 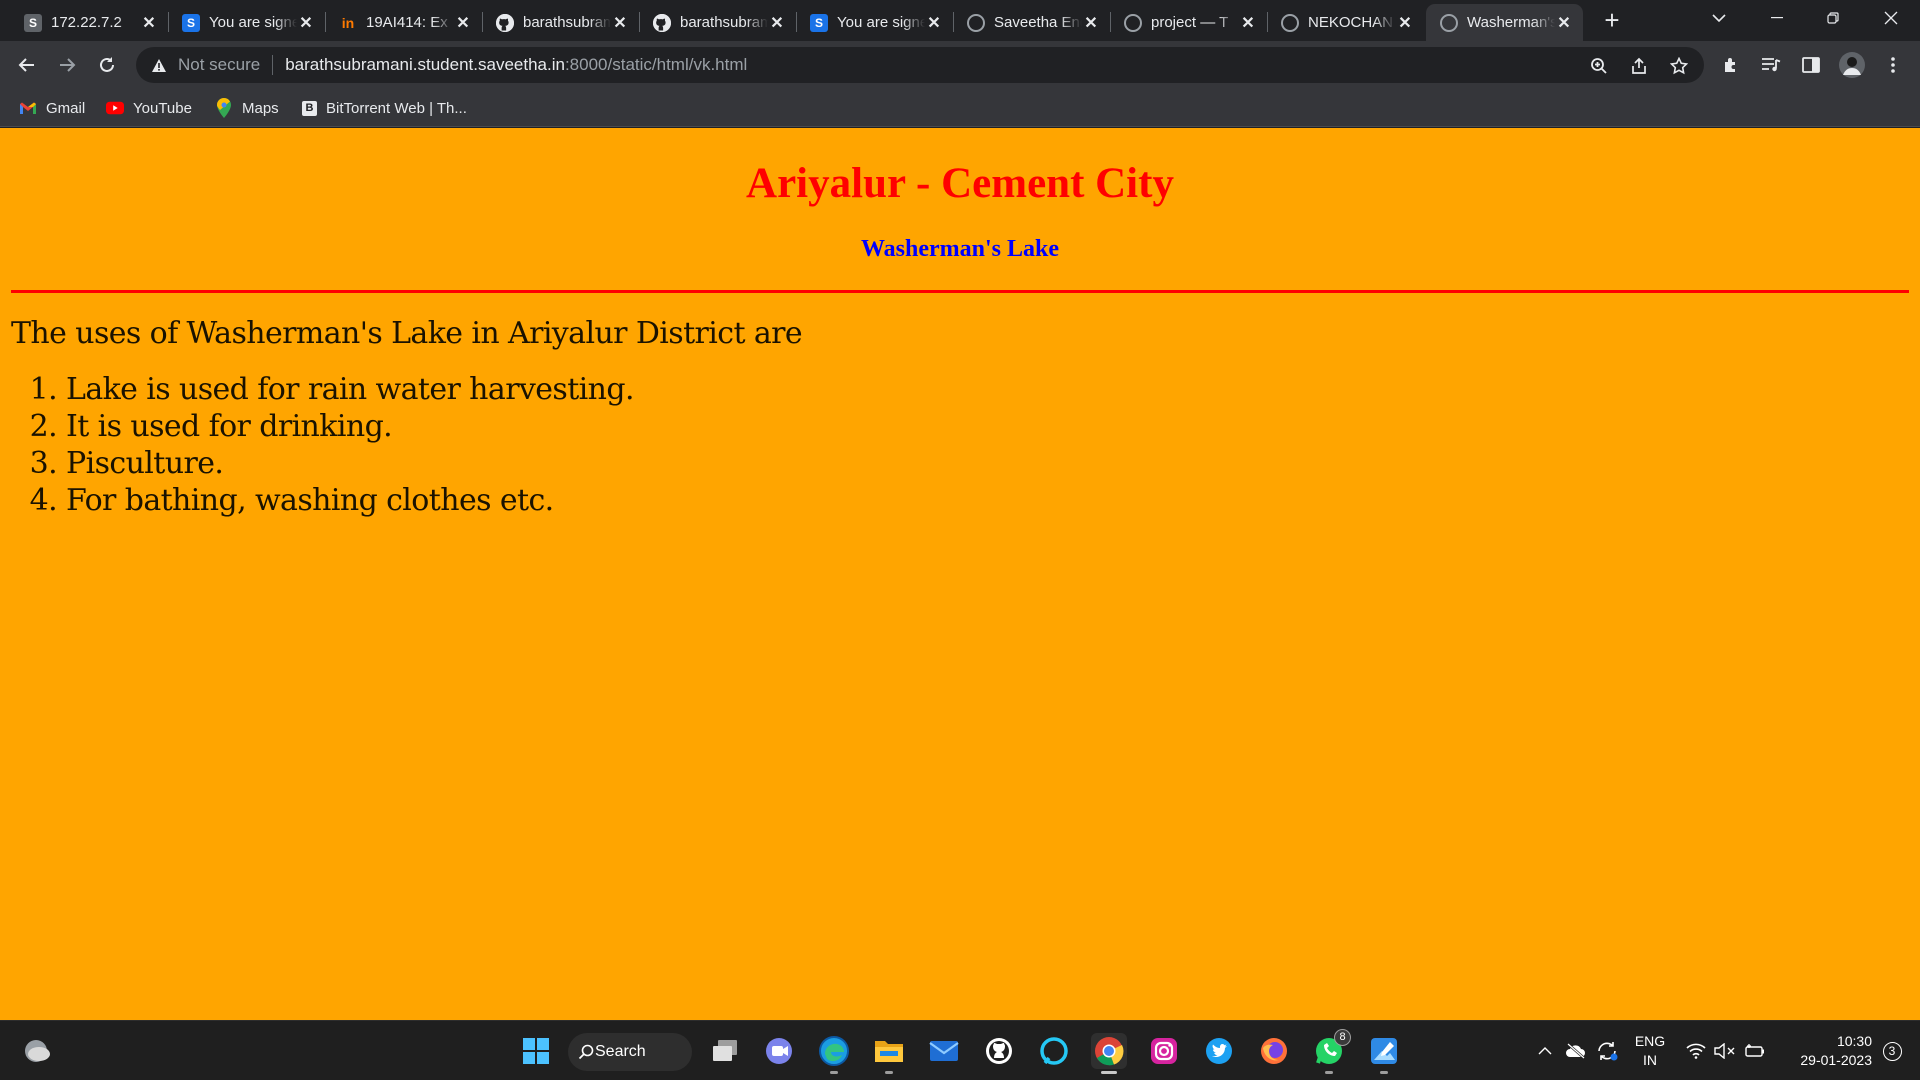 I want to click on tab: in 19AI414: Ex ✕, so click(x=403, y=22).